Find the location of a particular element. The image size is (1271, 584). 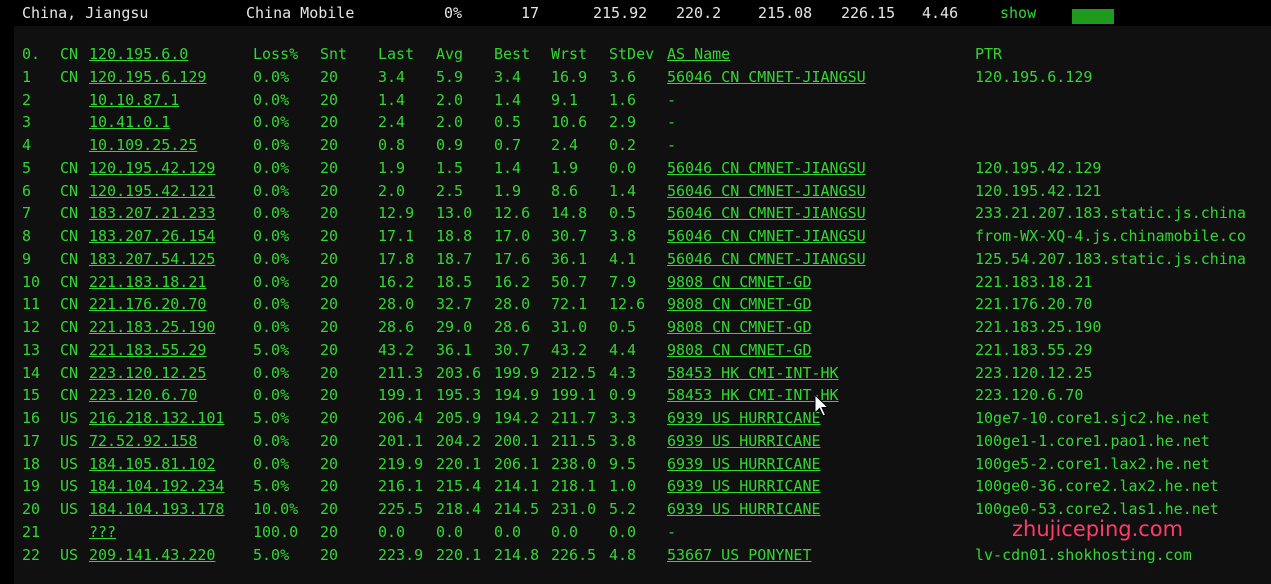

cell-ptr: 100ge0-53.core2.las1.he.net is located at coordinates (1097, 509).